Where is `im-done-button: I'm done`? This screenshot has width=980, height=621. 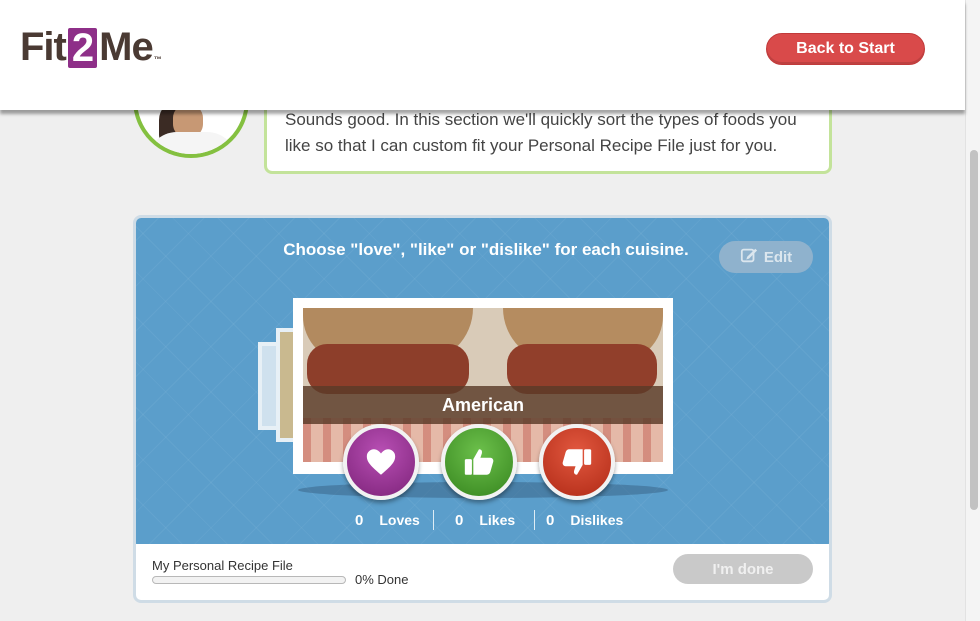
im-done-button: I'm done is located at coordinates (743, 569).